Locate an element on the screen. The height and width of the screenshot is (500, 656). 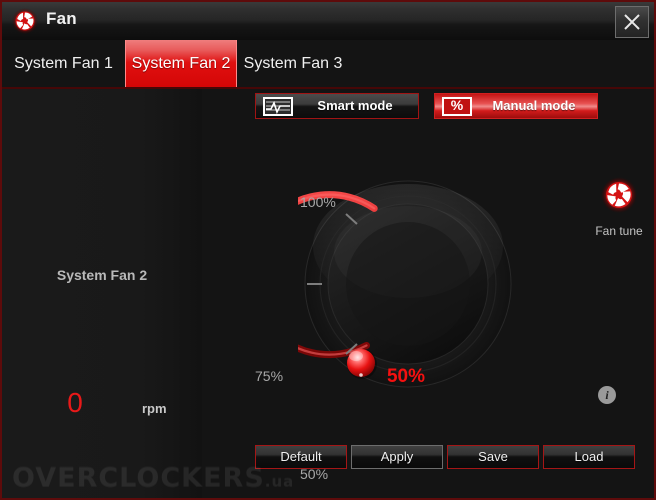
dial-current-value: 50% is located at coordinates (406, 376).